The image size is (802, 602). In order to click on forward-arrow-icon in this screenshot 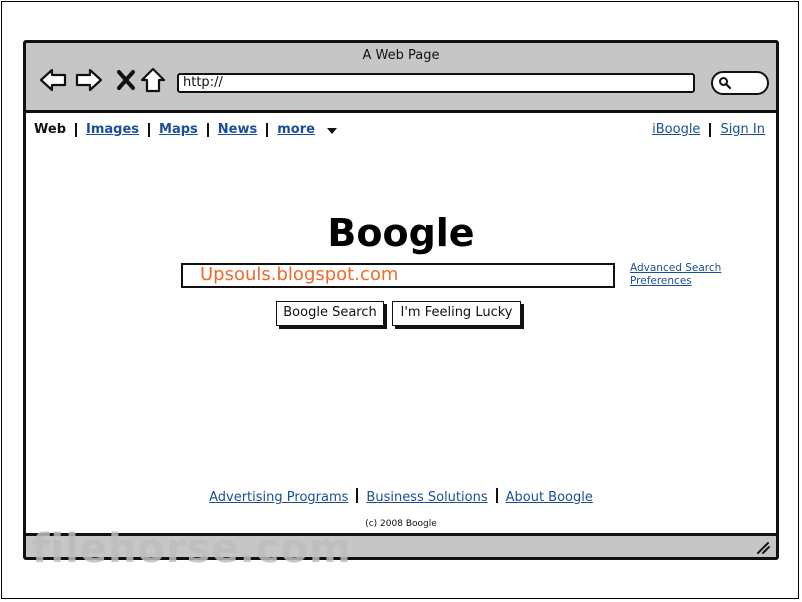, I will do `click(89, 80)`.